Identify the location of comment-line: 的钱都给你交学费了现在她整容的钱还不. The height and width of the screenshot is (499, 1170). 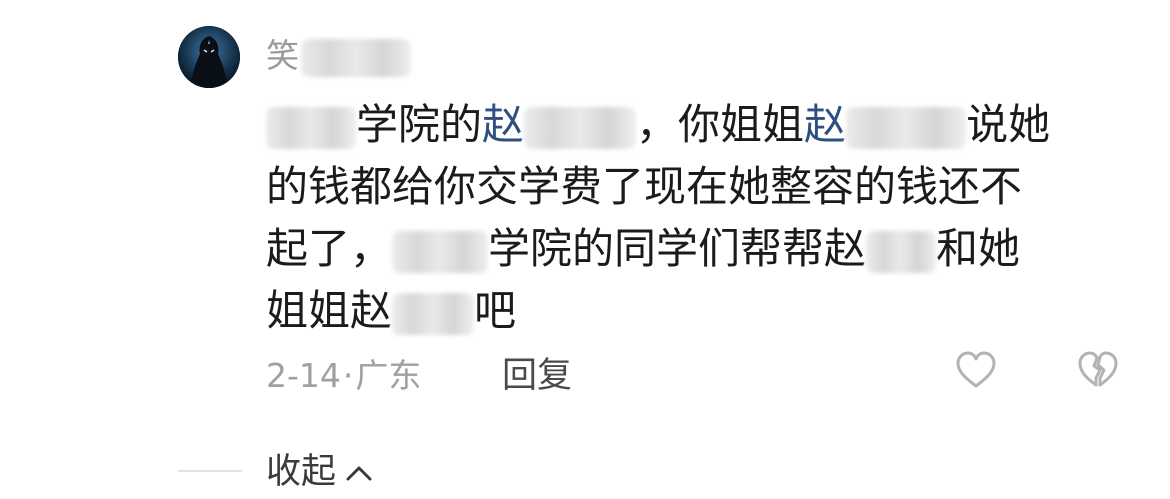
(691, 187).